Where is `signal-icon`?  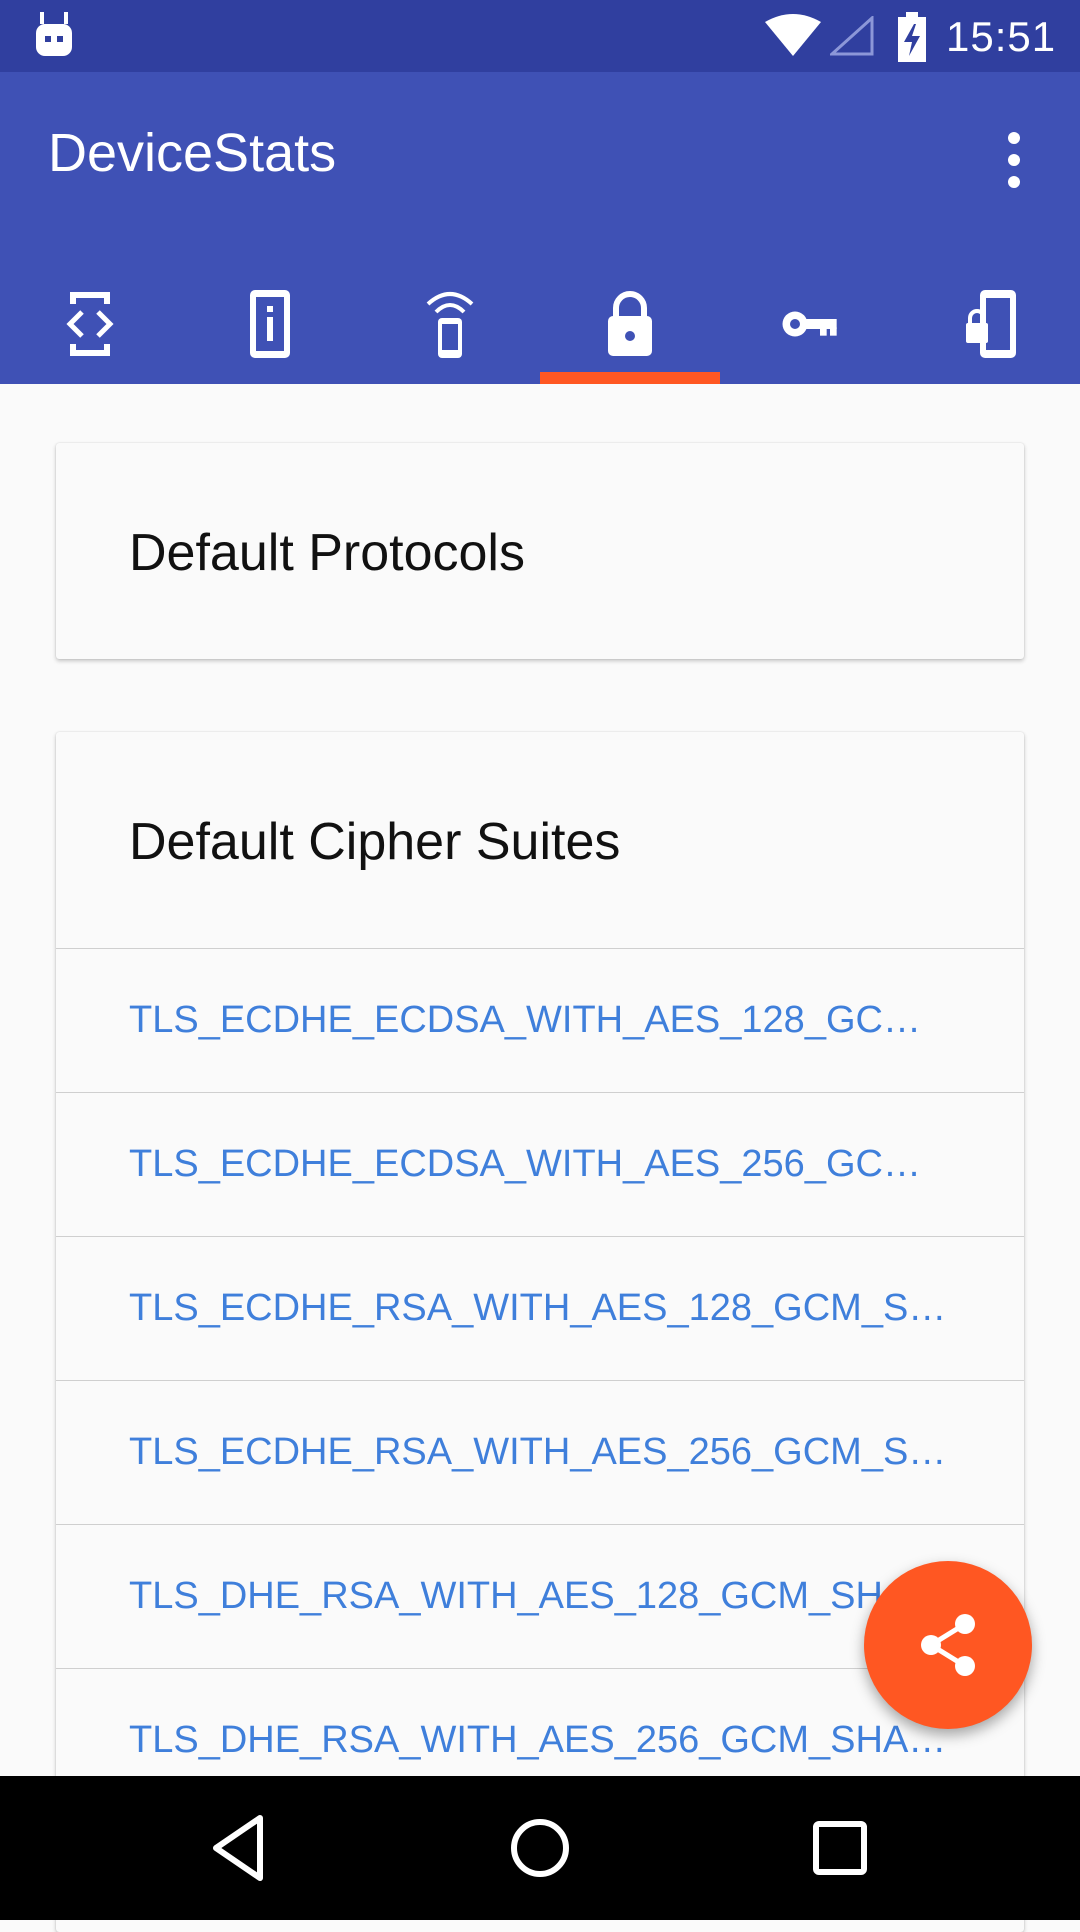
signal-icon is located at coordinates (852, 36).